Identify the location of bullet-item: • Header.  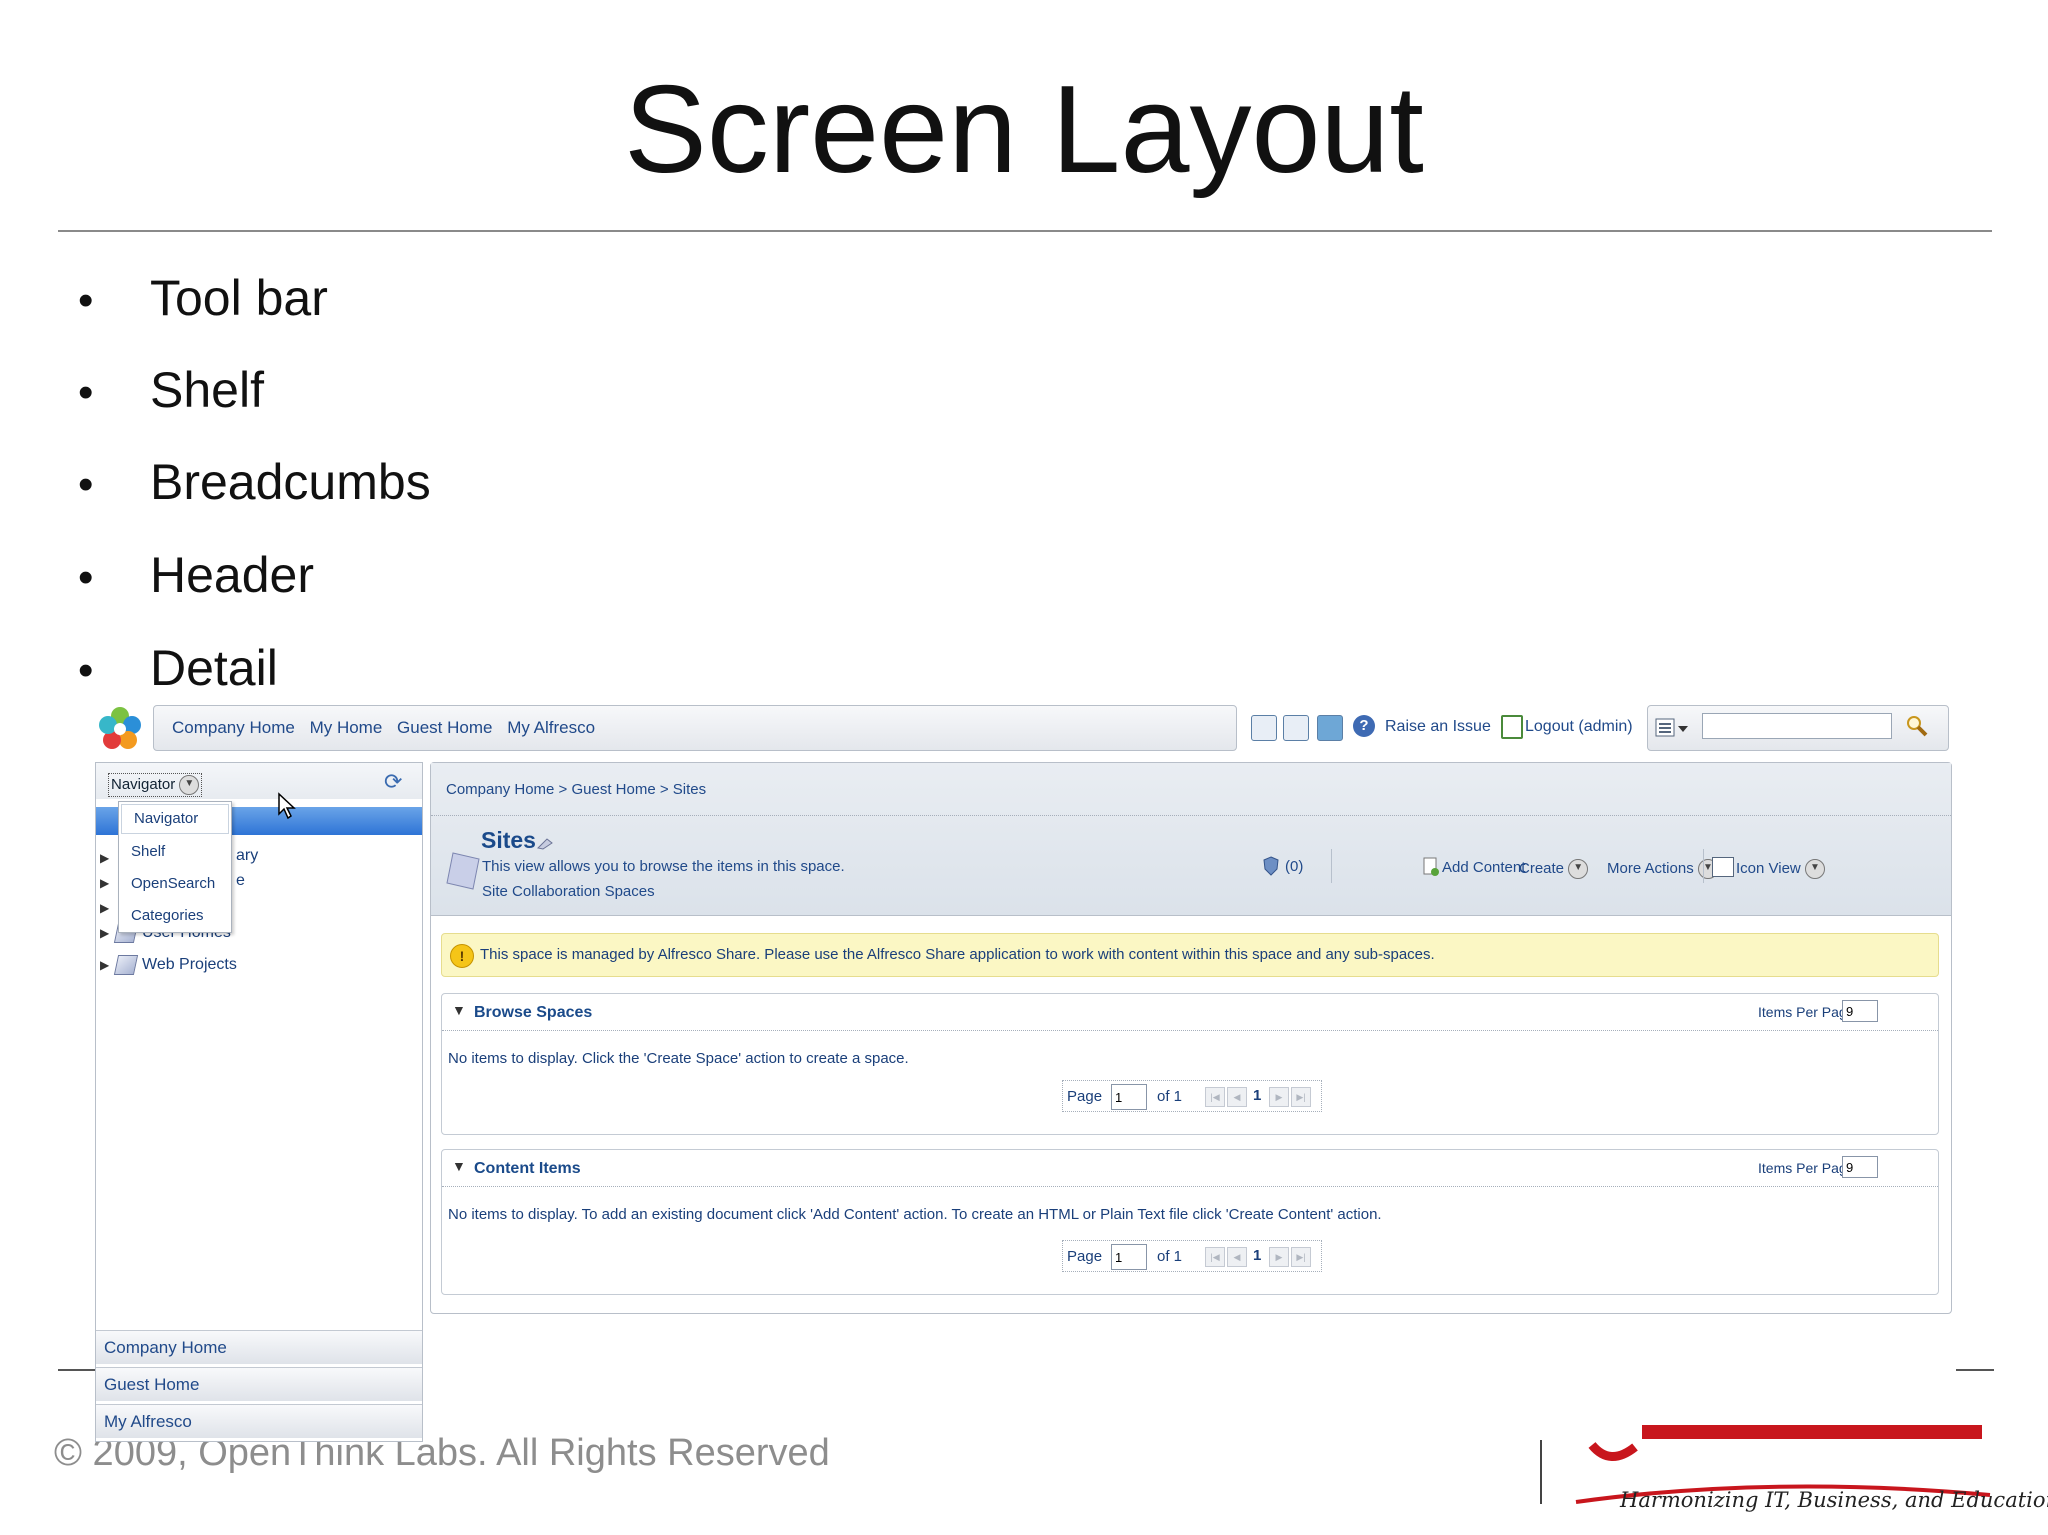
(196, 575).